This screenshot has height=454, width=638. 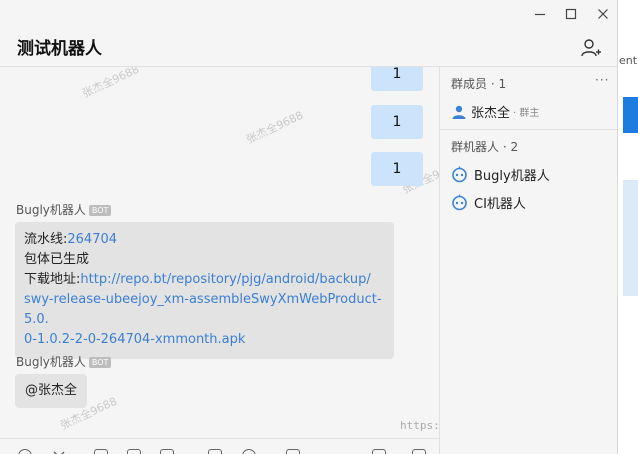 What do you see at coordinates (591, 48) in the screenshot?
I see `add-member-icon` at bounding box center [591, 48].